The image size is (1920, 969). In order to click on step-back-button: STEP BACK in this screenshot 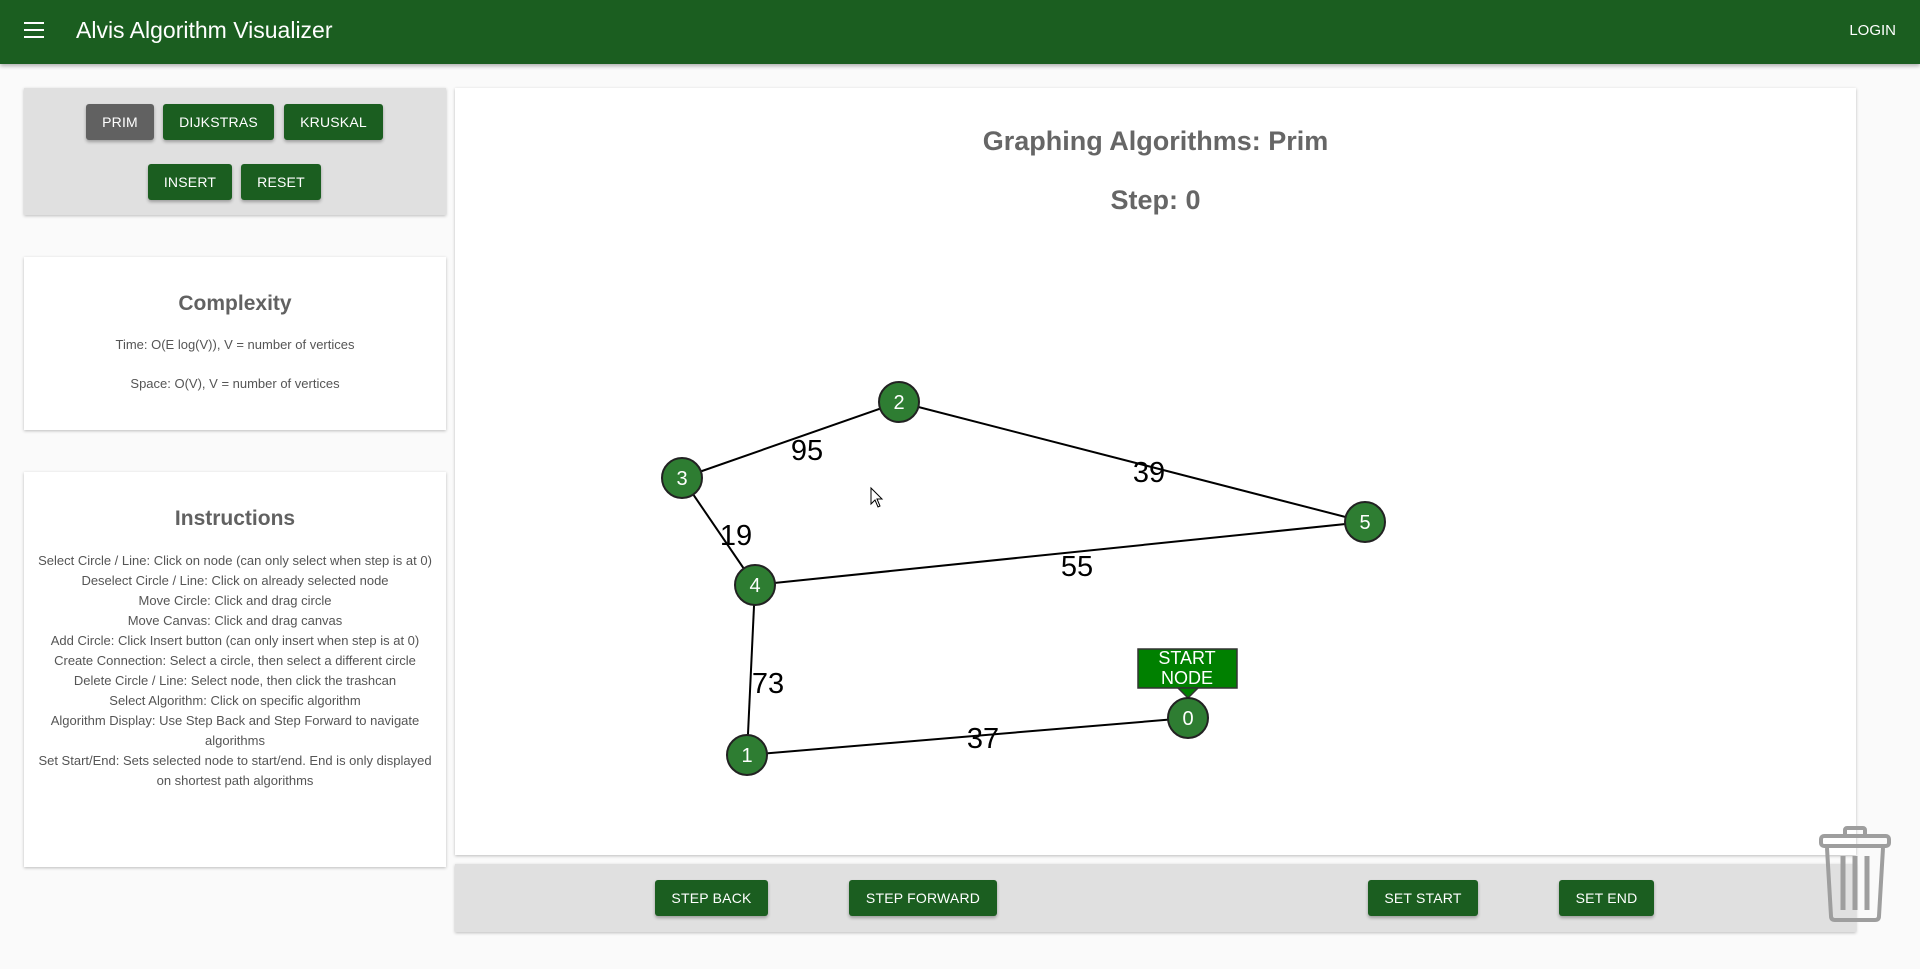, I will do `click(711, 898)`.